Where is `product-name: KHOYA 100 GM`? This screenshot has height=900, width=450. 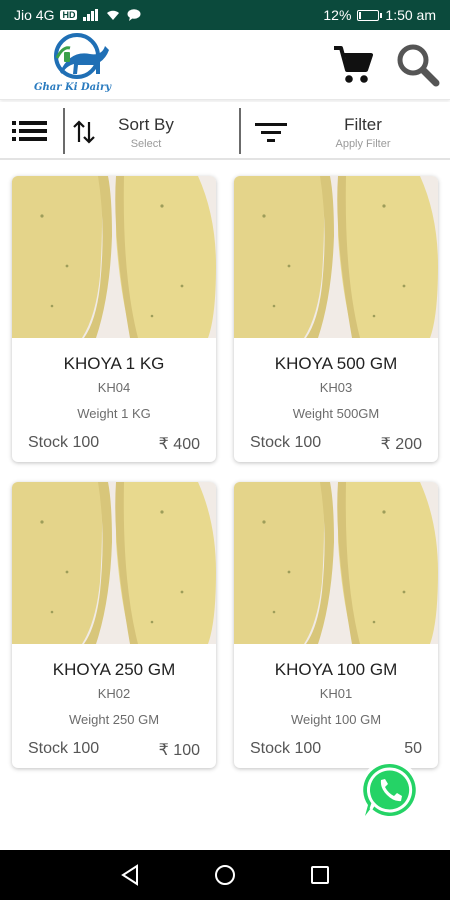 product-name: KHOYA 100 GM is located at coordinates (336, 669).